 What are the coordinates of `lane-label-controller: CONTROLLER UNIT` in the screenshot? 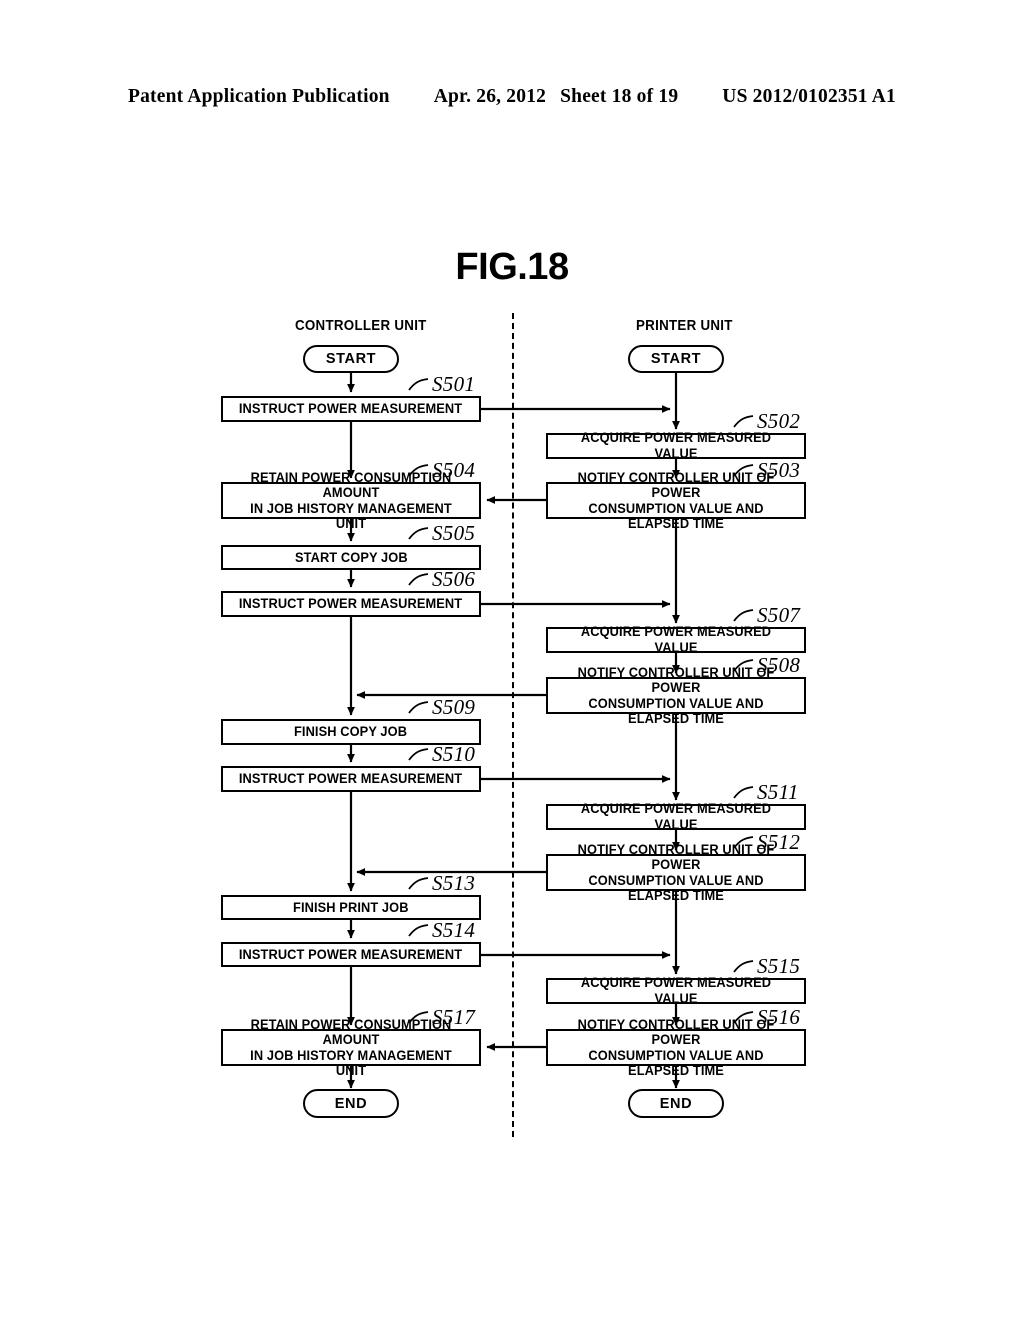 It's located at (361, 326).